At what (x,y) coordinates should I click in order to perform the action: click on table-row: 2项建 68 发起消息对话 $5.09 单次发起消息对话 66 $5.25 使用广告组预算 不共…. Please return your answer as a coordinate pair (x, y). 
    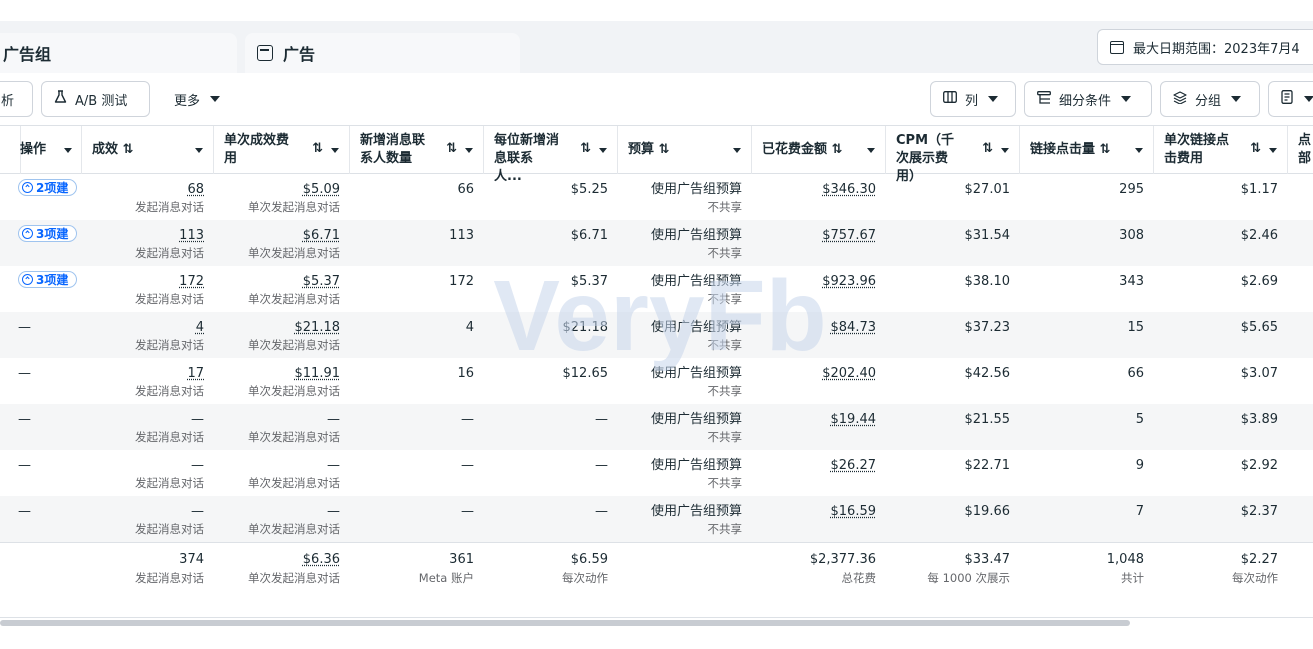
    Looking at the image, I should click on (656, 197).